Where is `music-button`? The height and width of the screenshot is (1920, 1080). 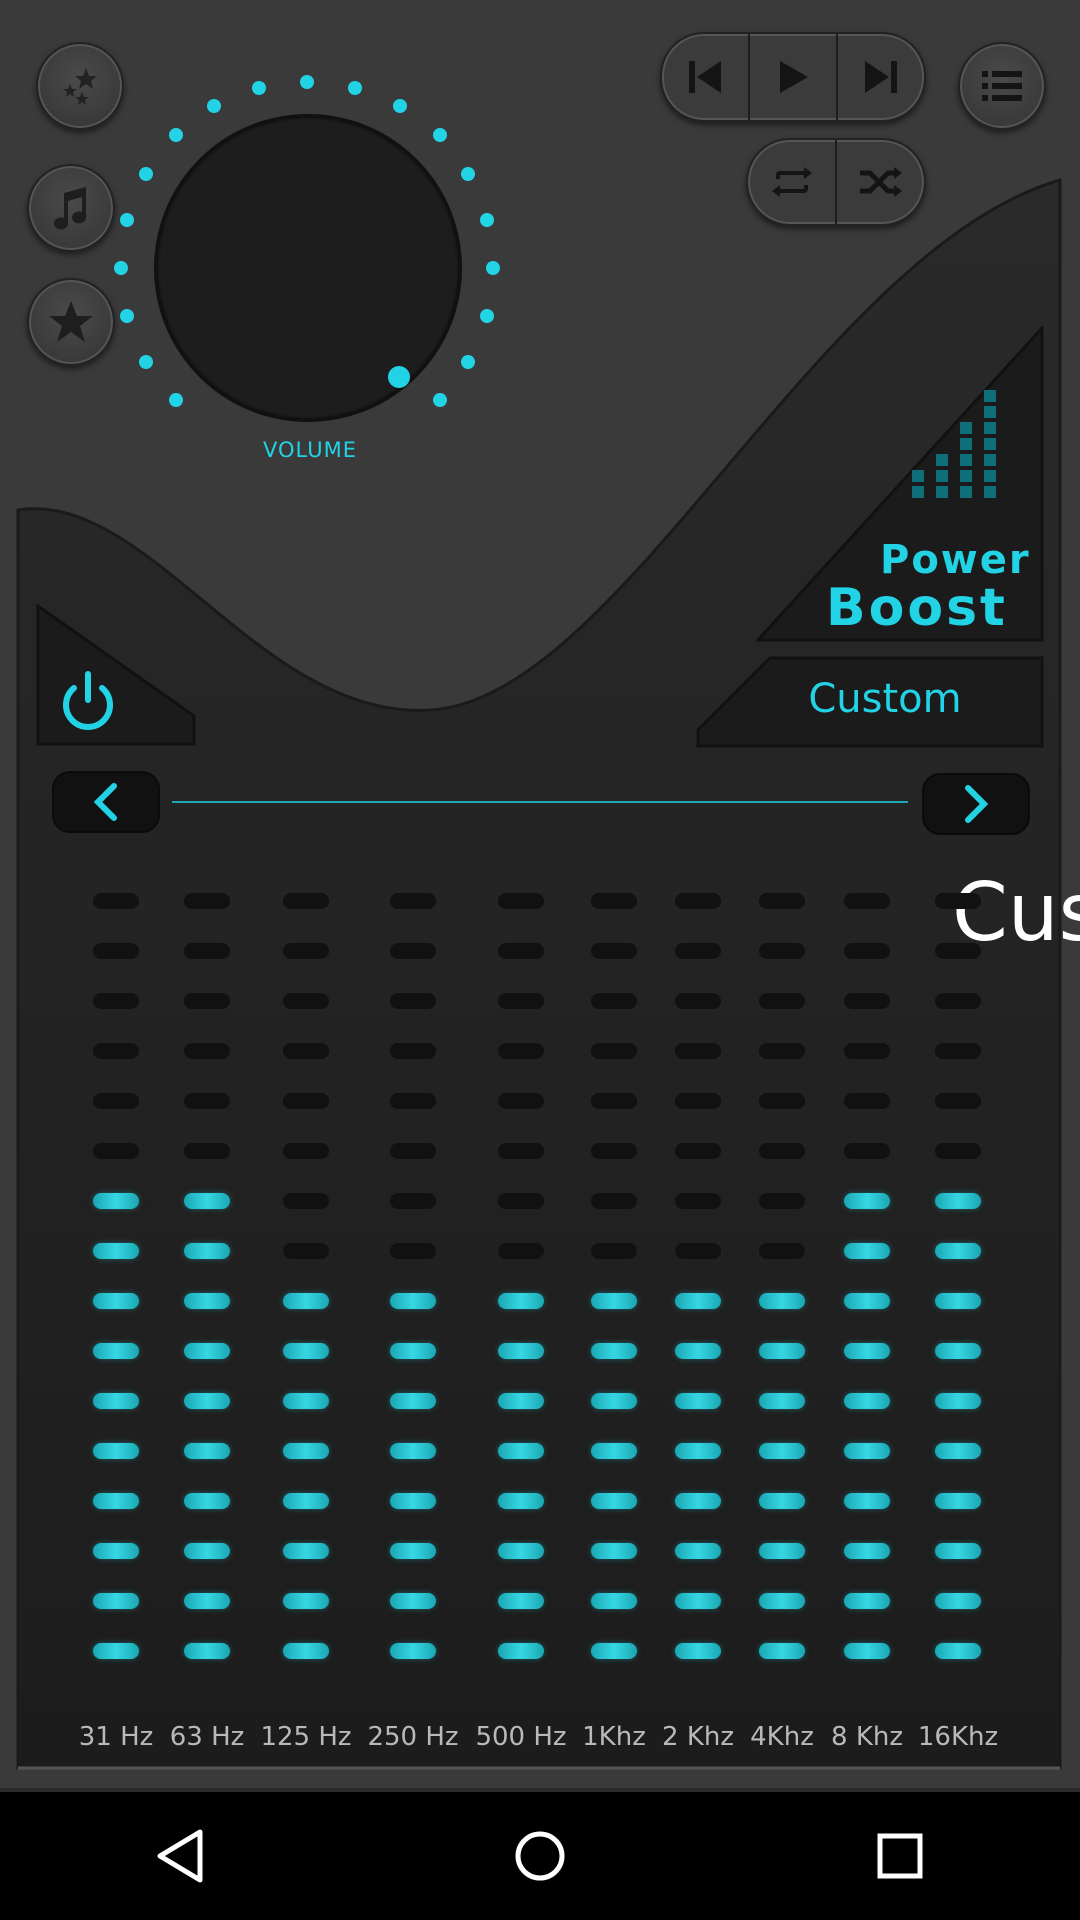 music-button is located at coordinates (71, 208).